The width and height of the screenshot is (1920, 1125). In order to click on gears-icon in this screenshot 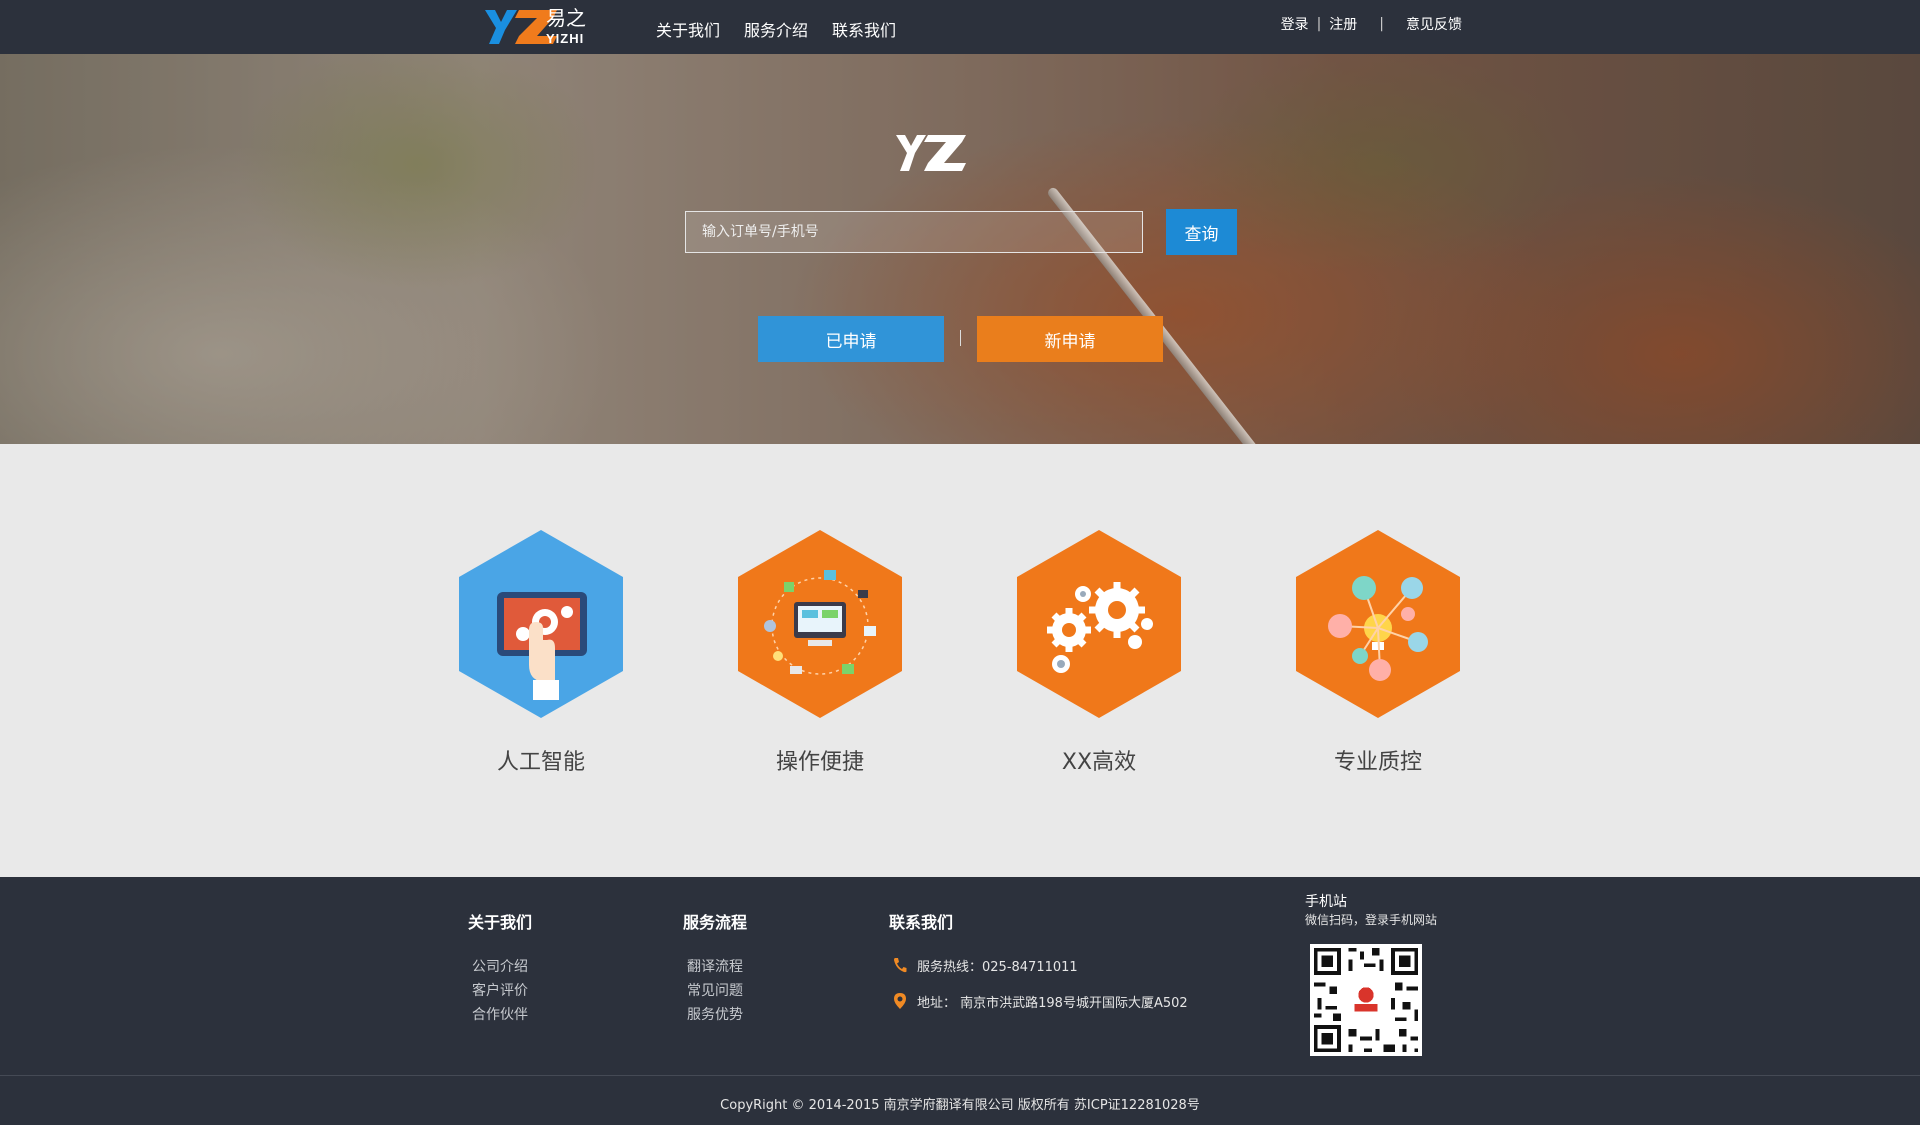, I will do `click(1099, 624)`.